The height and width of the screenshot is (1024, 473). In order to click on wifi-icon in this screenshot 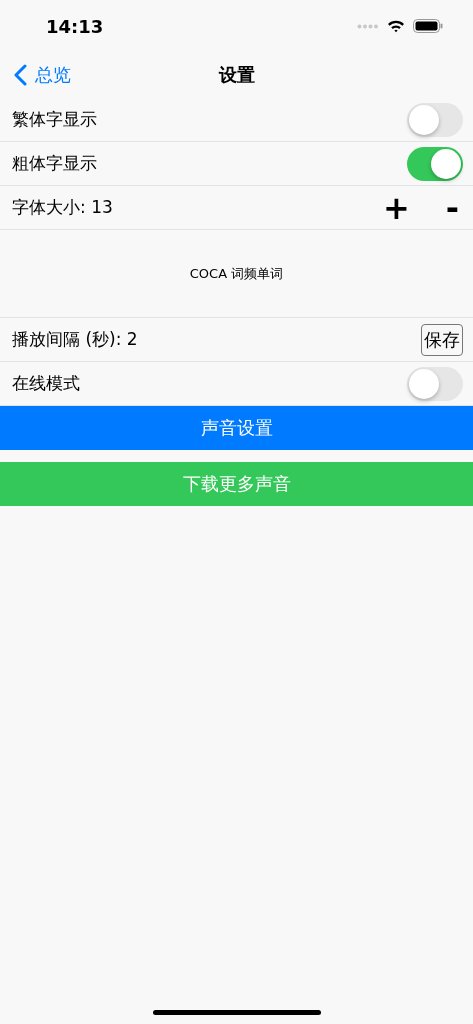, I will do `click(396, 26)`.